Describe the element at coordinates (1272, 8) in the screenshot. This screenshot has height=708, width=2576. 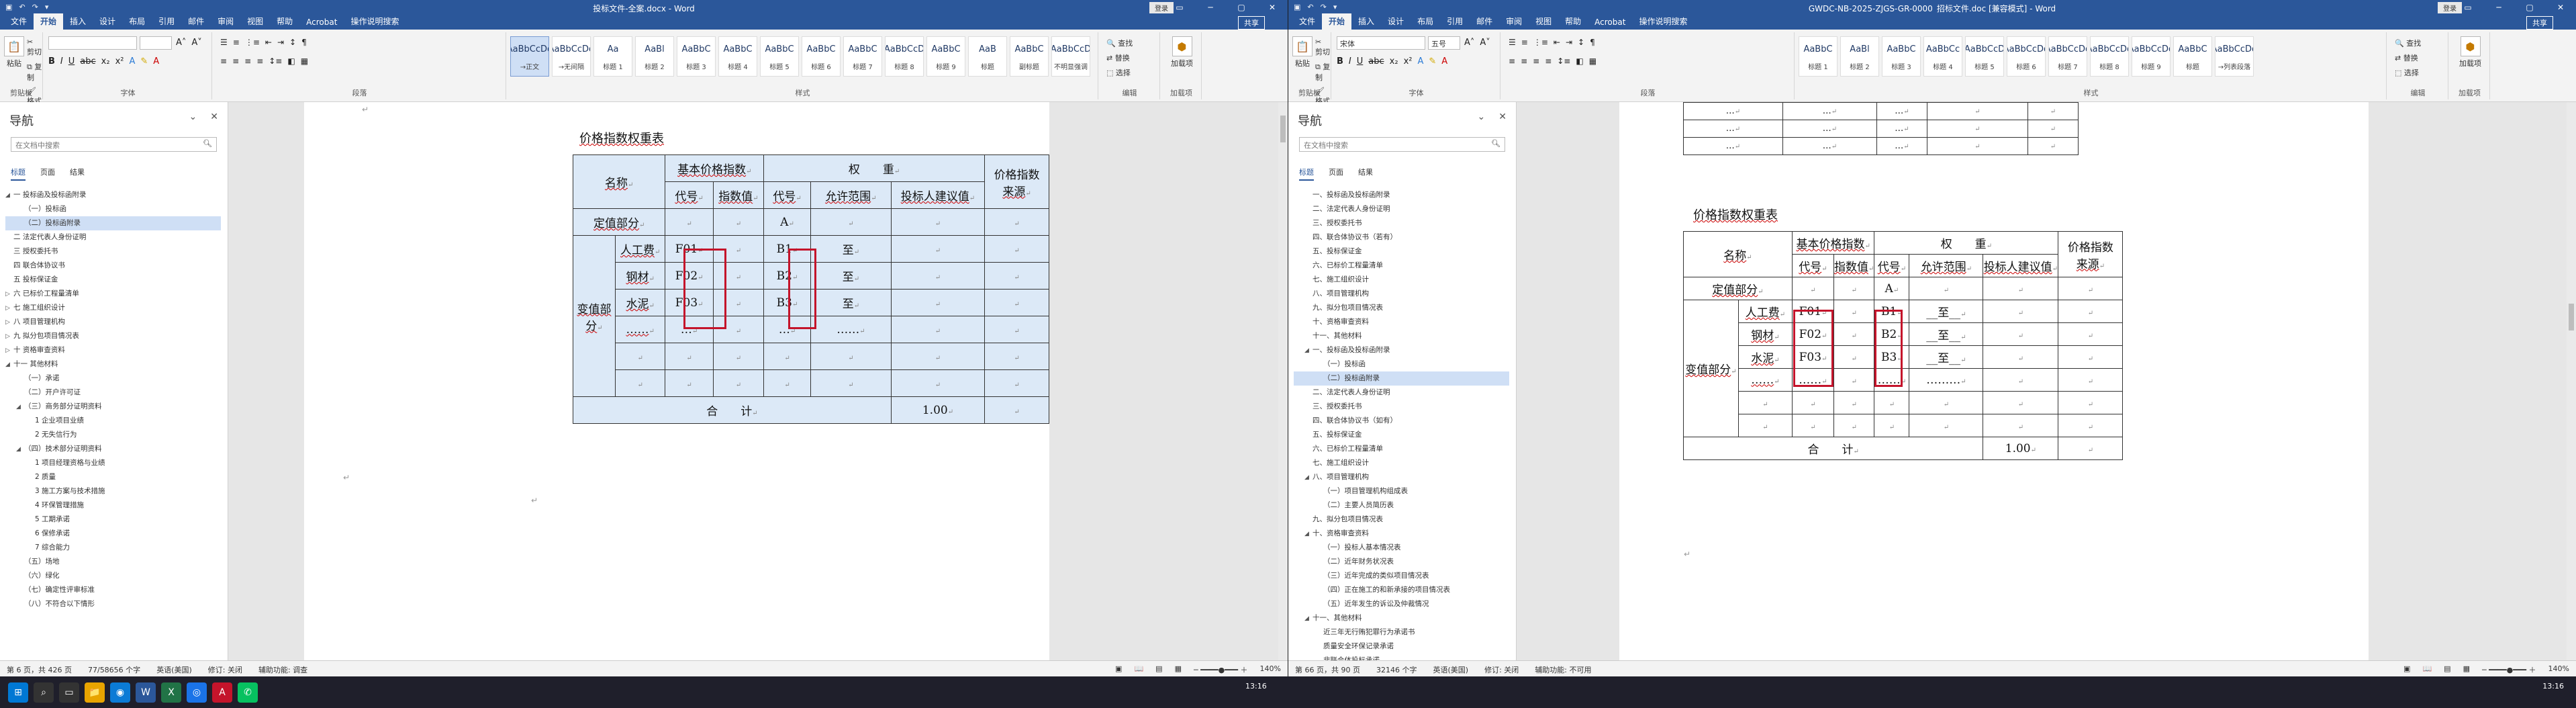
I see `close-icon: ✕` at that location.